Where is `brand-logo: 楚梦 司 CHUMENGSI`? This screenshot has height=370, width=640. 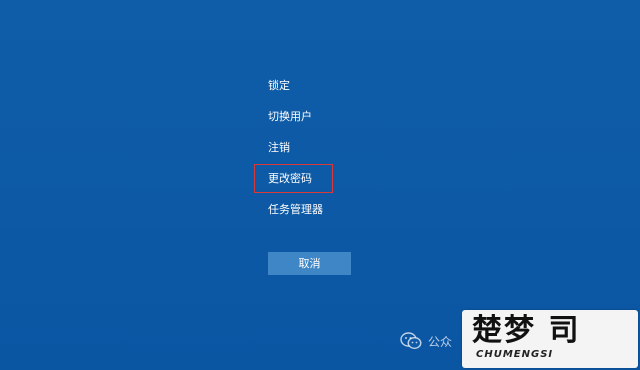 brand-logo: 楚梦 司 CHUMENGSI is located at coordinates (550, 339).